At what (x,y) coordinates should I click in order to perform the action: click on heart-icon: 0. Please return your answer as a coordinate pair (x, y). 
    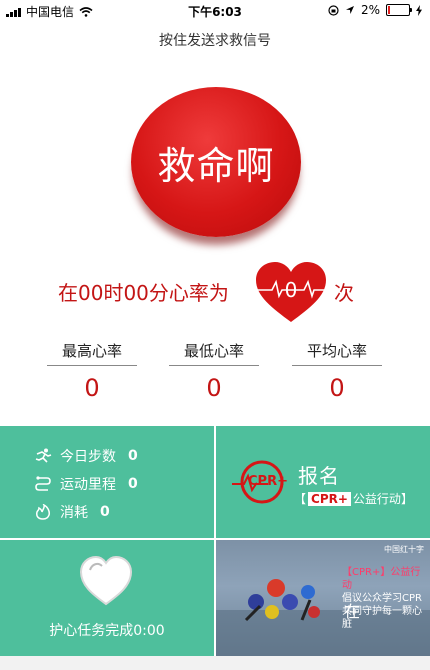
    Looking at the image, I should click on (291, 292).